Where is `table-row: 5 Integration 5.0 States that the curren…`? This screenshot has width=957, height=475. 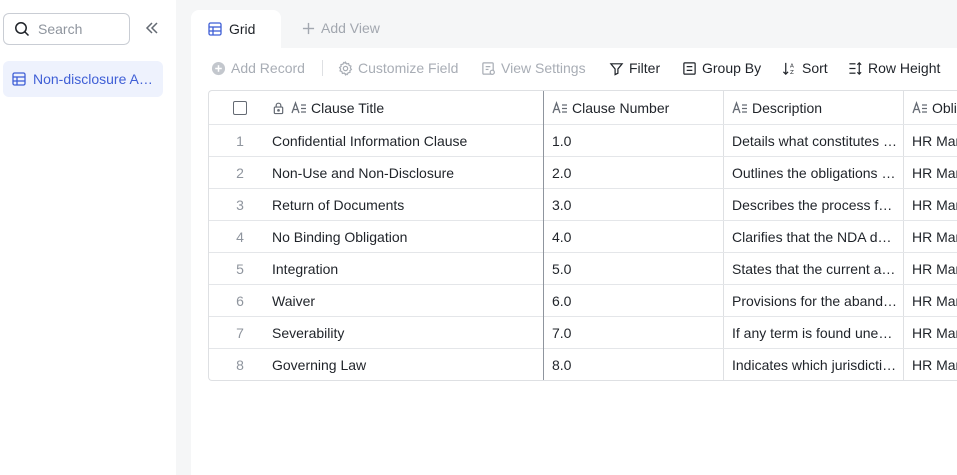 table-row: 5 Integration 5.0 States that the curren… is located at coordinates (583, 269).